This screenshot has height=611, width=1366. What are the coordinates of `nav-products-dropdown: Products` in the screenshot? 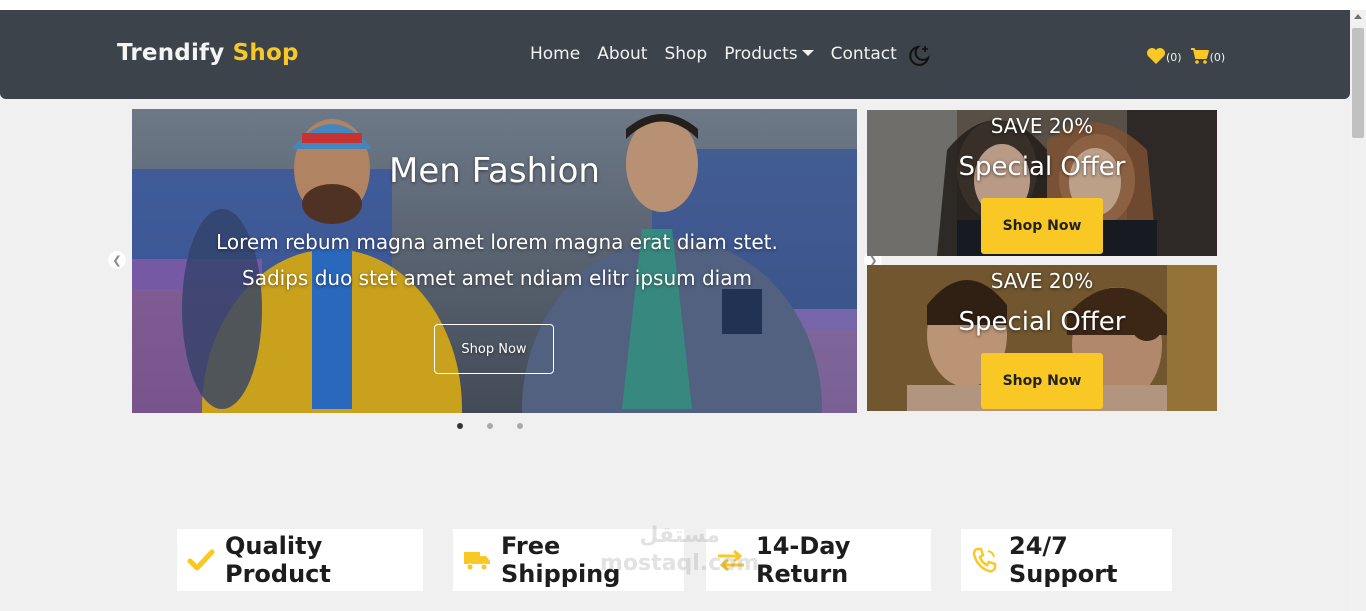 It's located at (769, 54).